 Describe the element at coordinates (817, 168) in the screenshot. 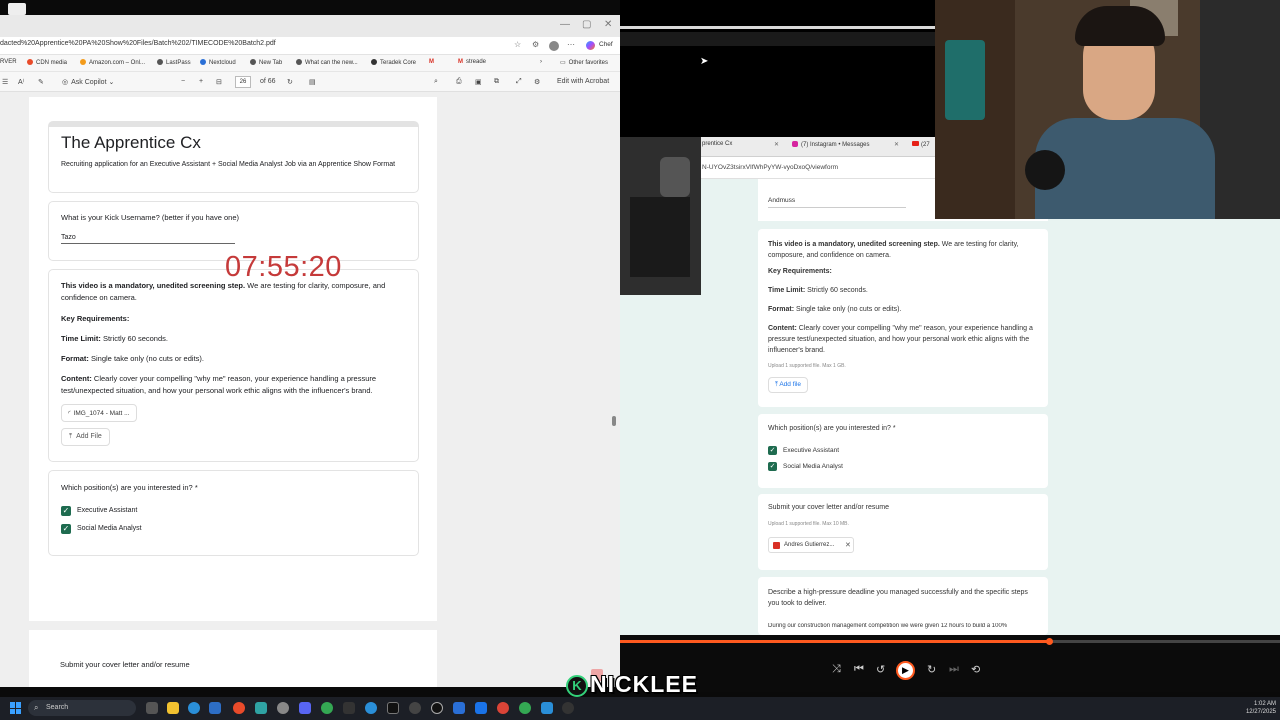

I see `form-url-bar: N-UYOvZ3tsirxVIfWhPyYW-vyoDxoQ/viewform` at that location.